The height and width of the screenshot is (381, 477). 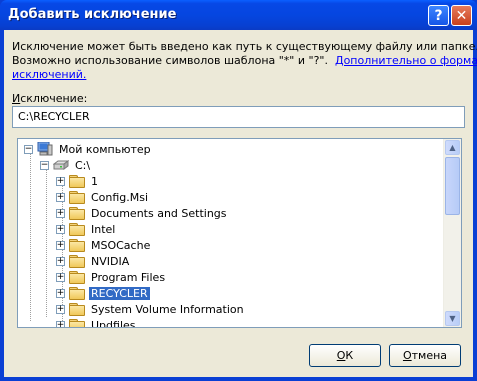 I want to click on tree-node-folder: + Documents and Settings, so click(x=142, y=213).